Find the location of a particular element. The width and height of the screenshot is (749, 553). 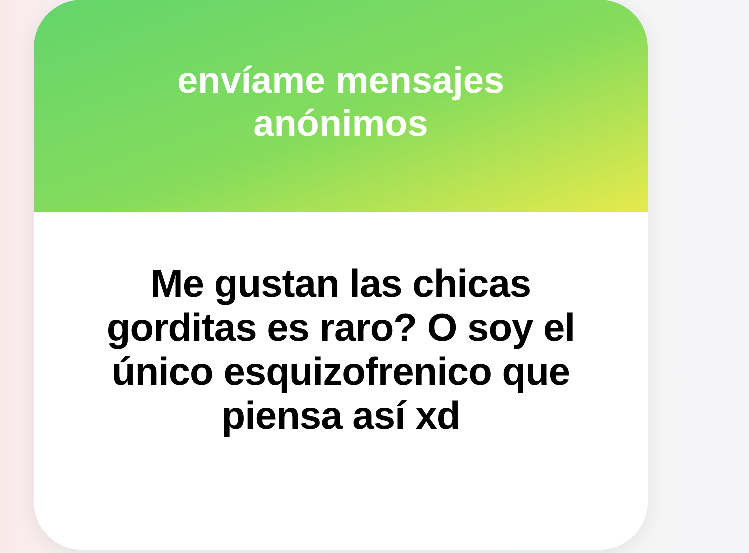

header-title: envíame mensajes anónimos is located at coordinates (341, 102).